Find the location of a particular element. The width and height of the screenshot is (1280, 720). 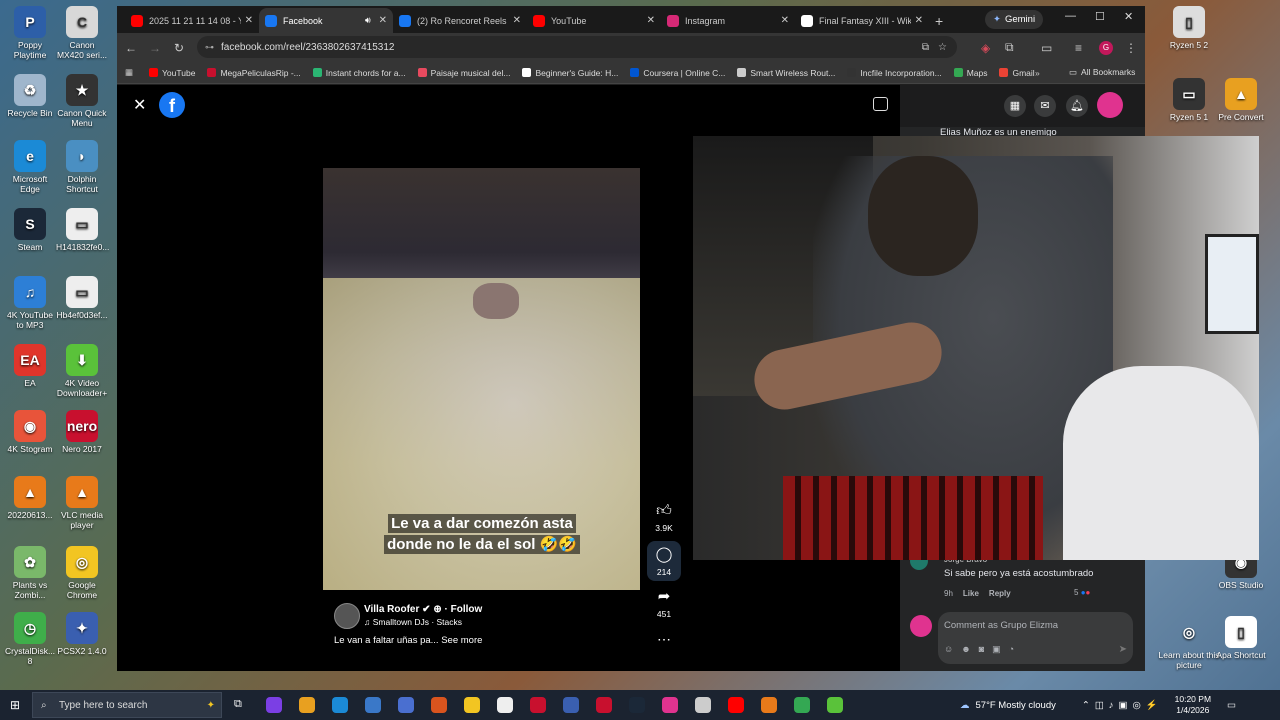

media-control-icon: ≡ is located at coordinates (1078, 48).